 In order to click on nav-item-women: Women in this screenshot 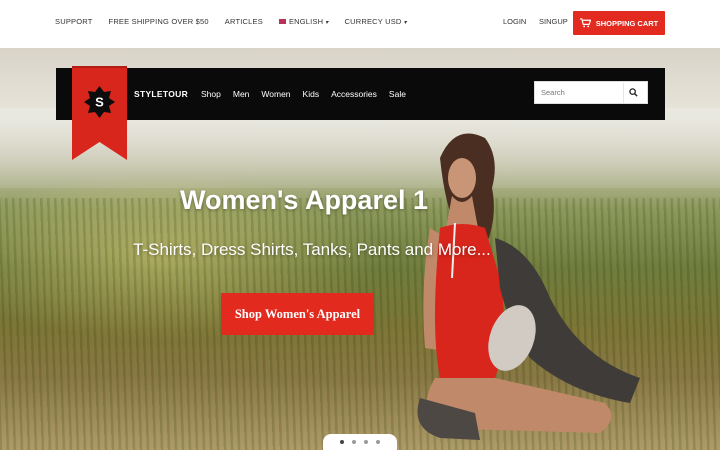, I will do `click(275, 94)`.